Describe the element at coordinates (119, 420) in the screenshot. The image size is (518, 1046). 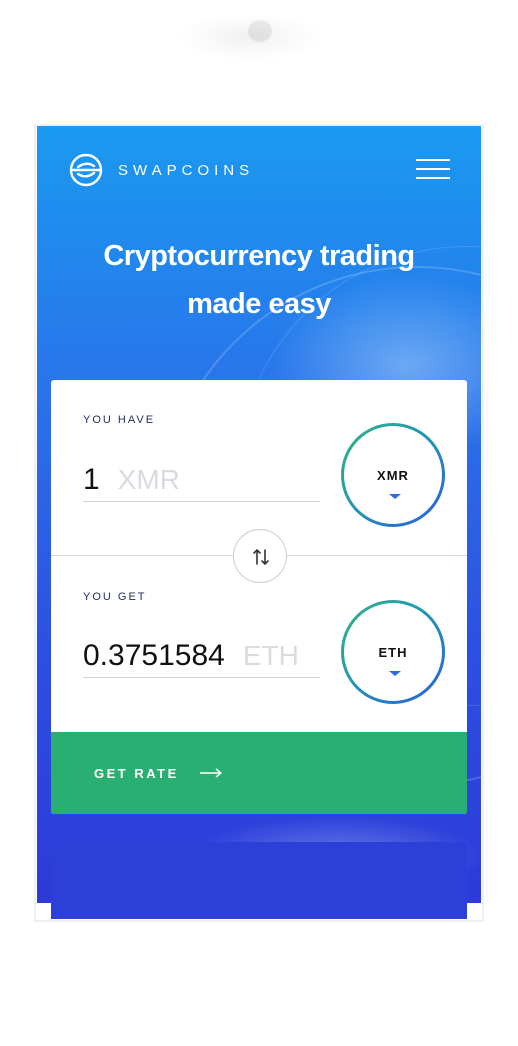
I see `you-have-label: YOU HAVE` at that location.